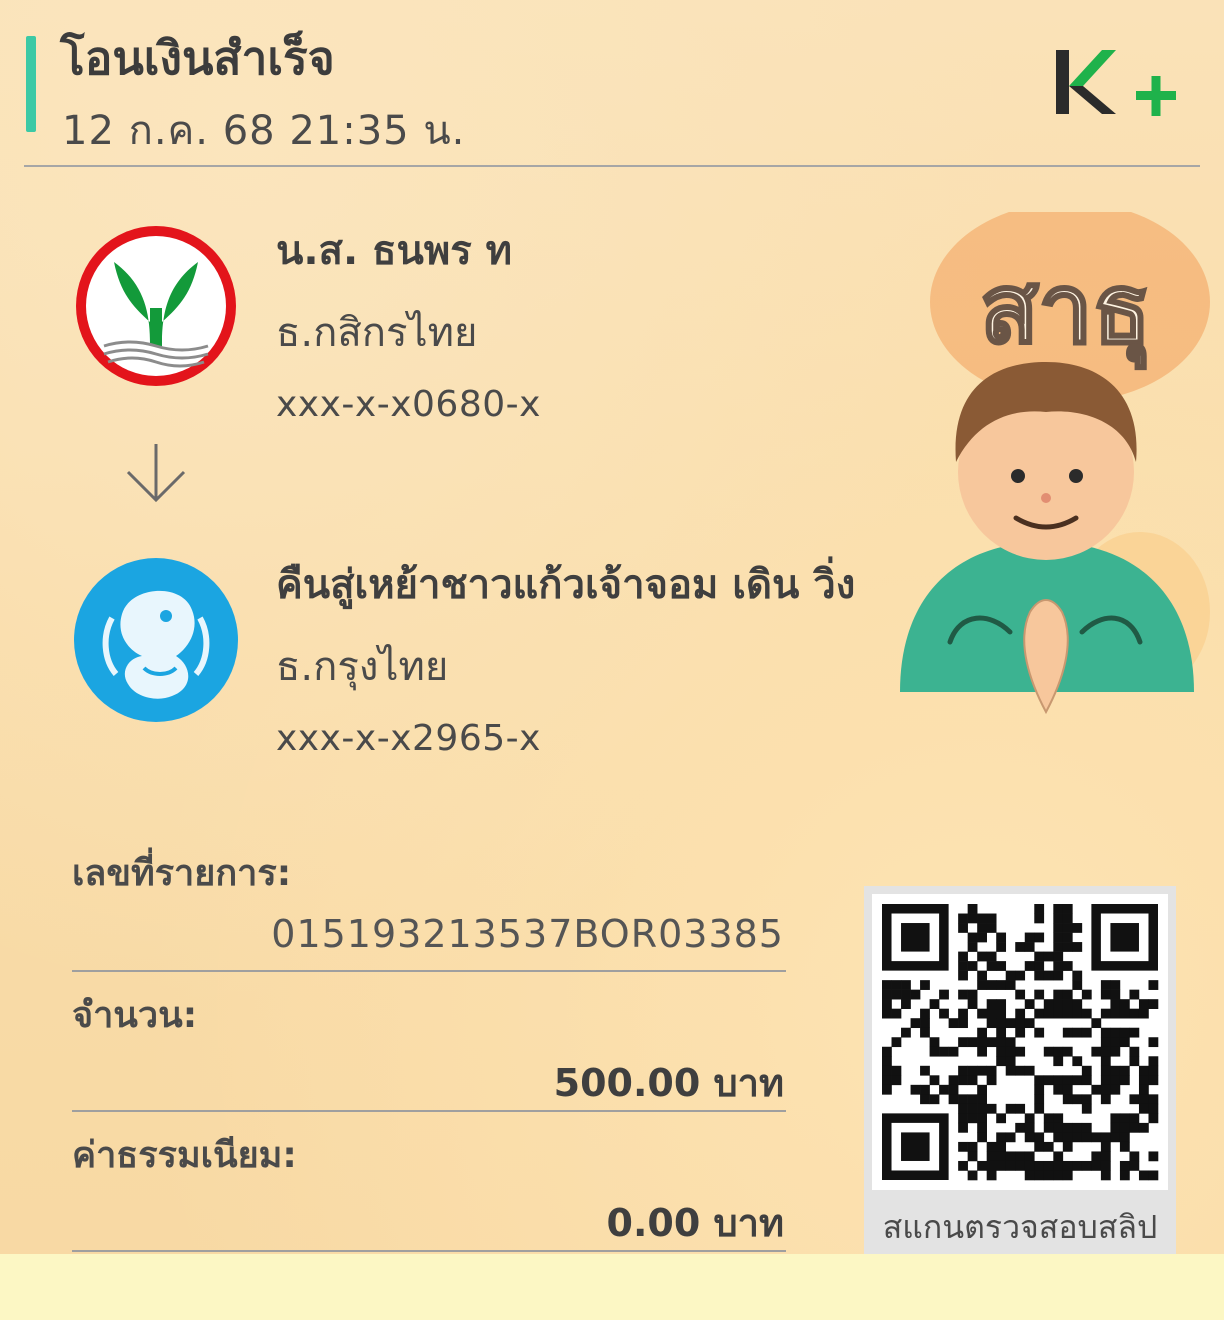 The height and width of the screenshot is (1320, 1224). Describe the element at coordinates (612, 166) in the screenshot. I see `header-divider` at that location.